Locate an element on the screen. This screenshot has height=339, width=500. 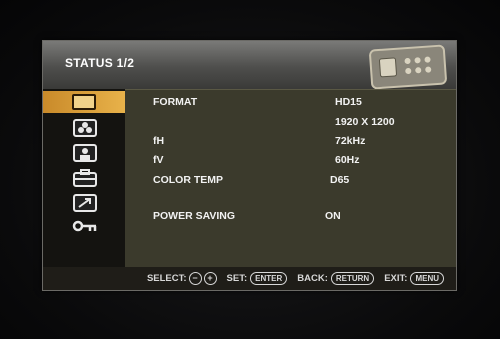
sidebar-item-lock is located at coordinates (85, 226).